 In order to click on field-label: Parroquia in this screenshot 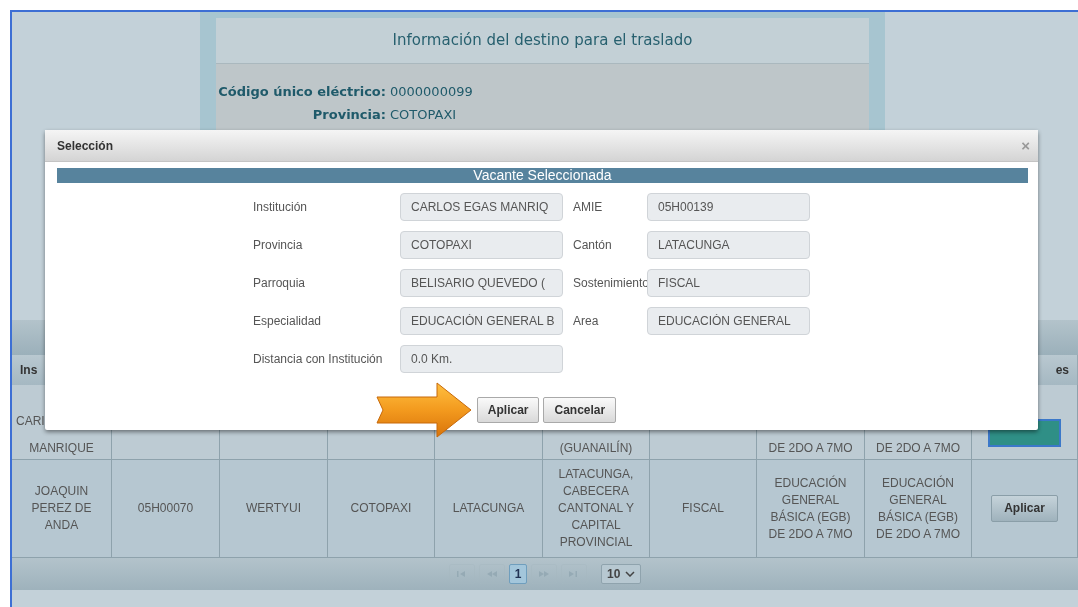, I will do `click(280, 283)`.